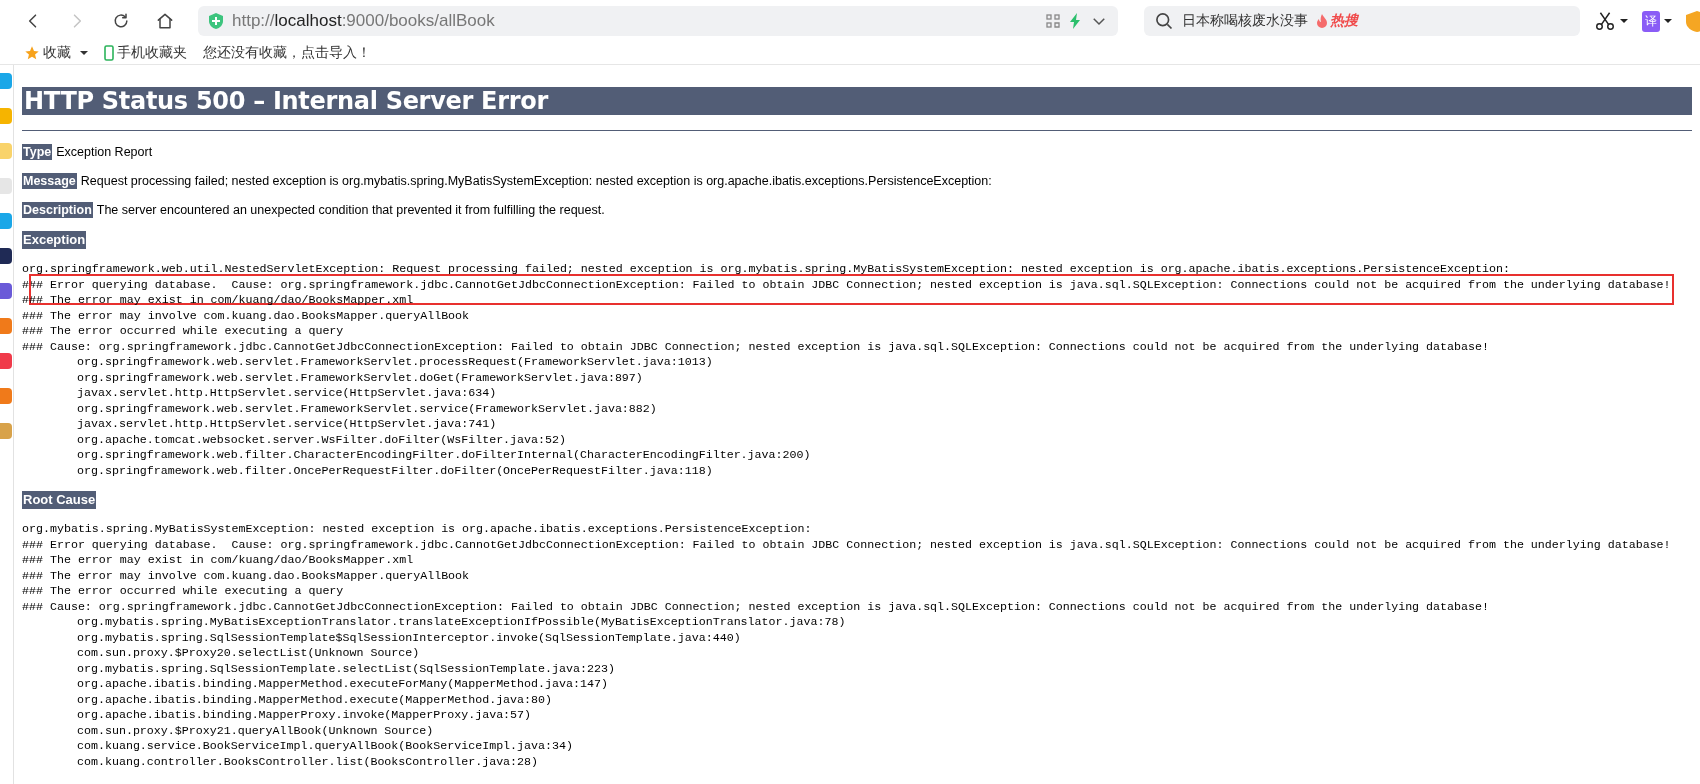 The height and width of the screenshot is (784, 1700). Describe the element at coordinates (287, 699) in the screenshot. I see `stack-frame: org.apache.ibatis.binding.MapperMethod.execute(MapperMethod.java:80)` at that location.